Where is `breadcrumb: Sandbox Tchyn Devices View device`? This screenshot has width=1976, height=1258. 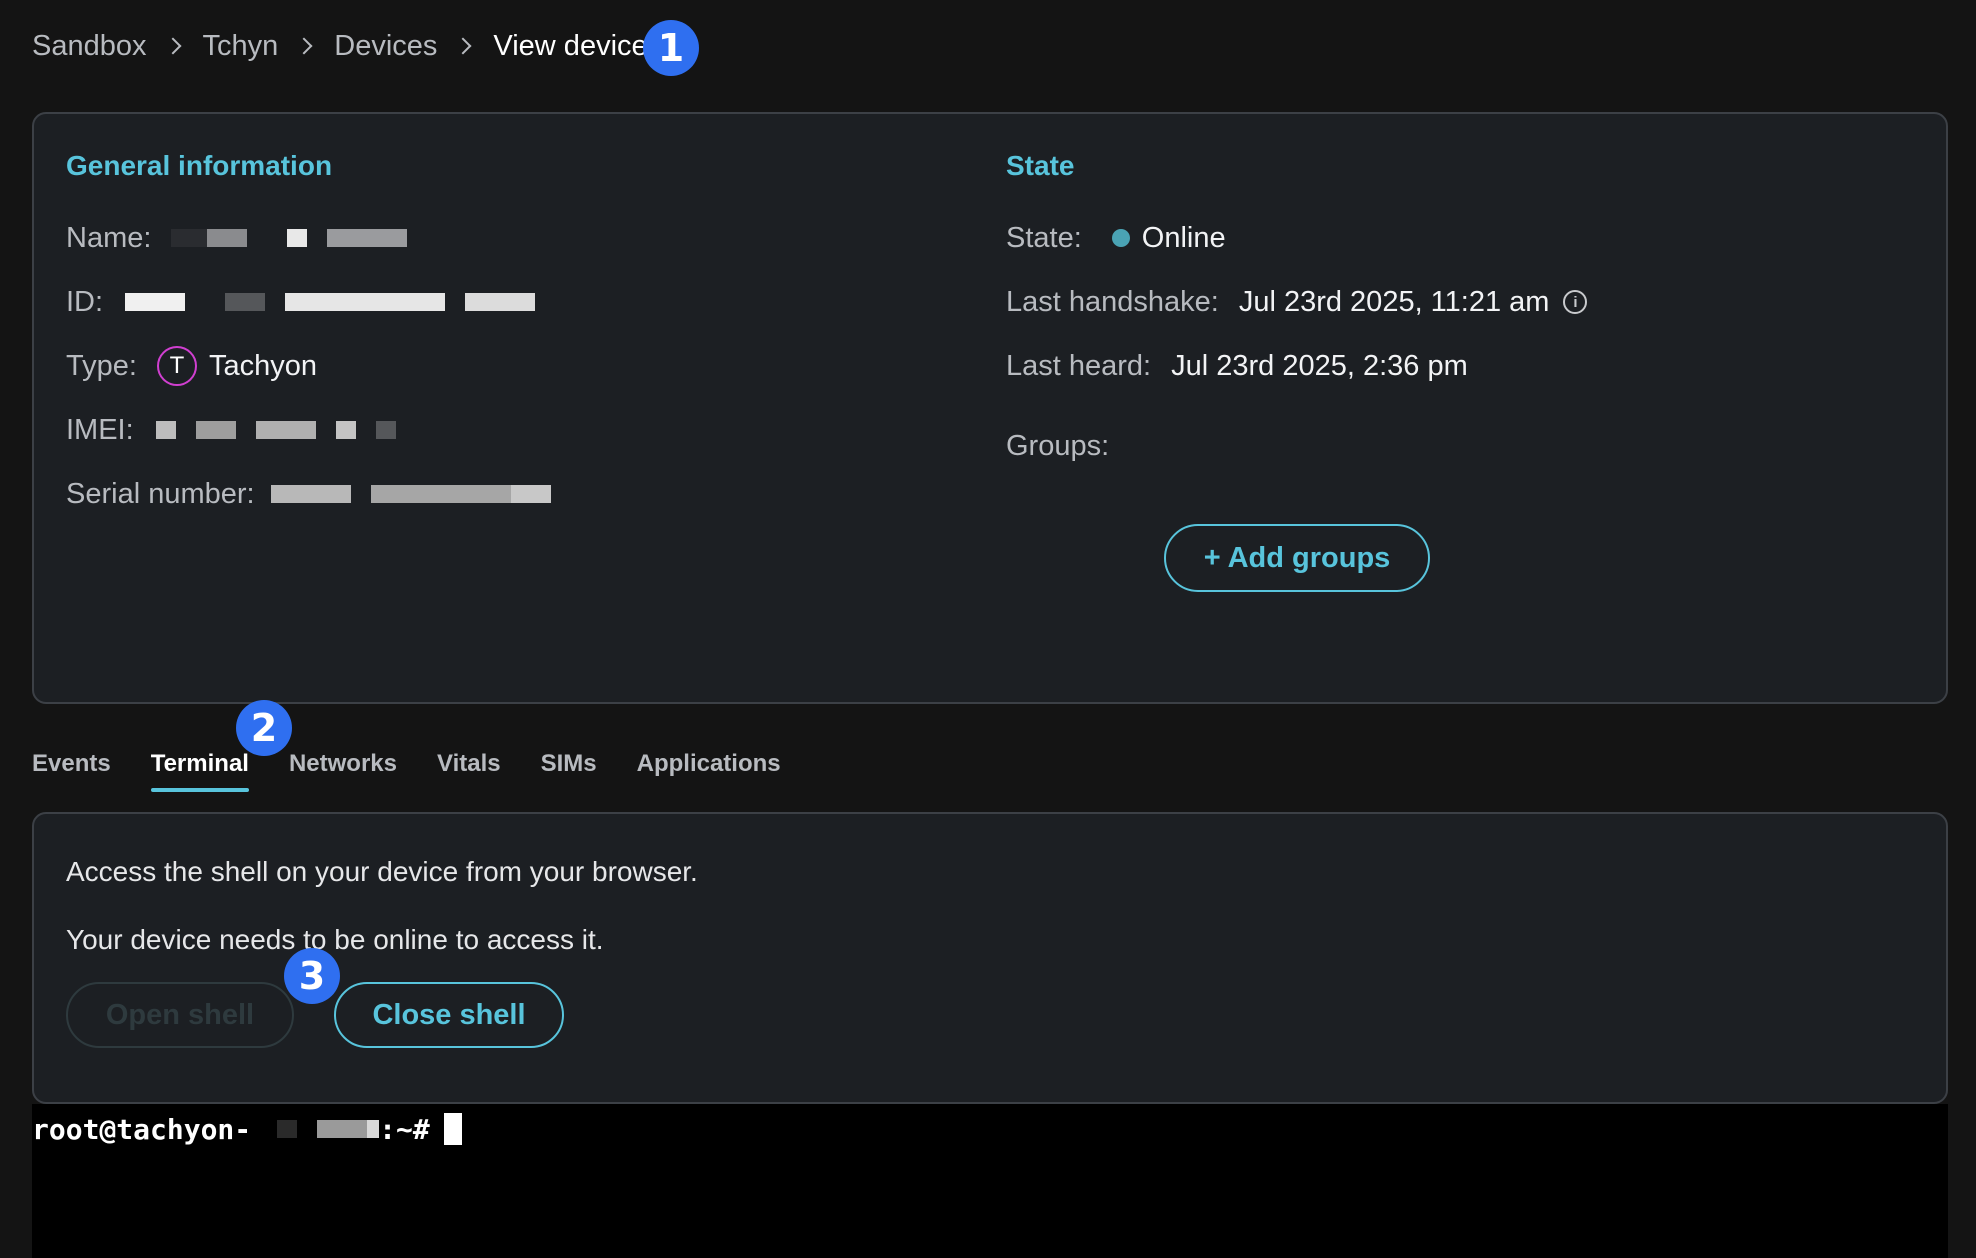
breadcrumb: Sandbox Tchyn Devices View device is located at coordinates (340, 46).